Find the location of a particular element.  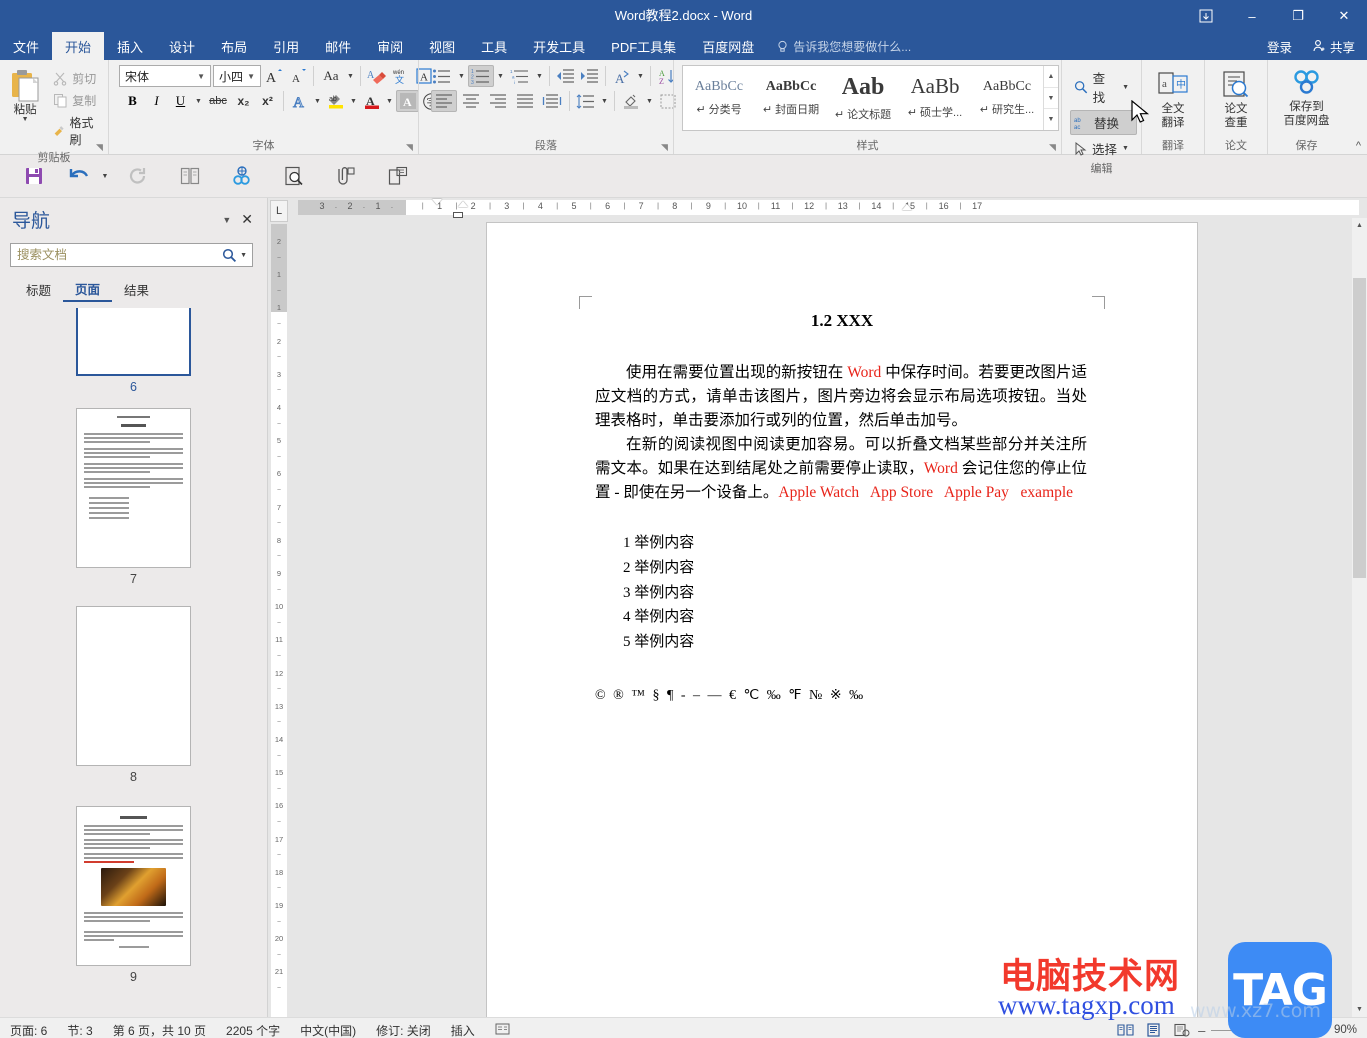

page-thumbnails-list: 6 7 8 9 is located at coordinates (133, 662).